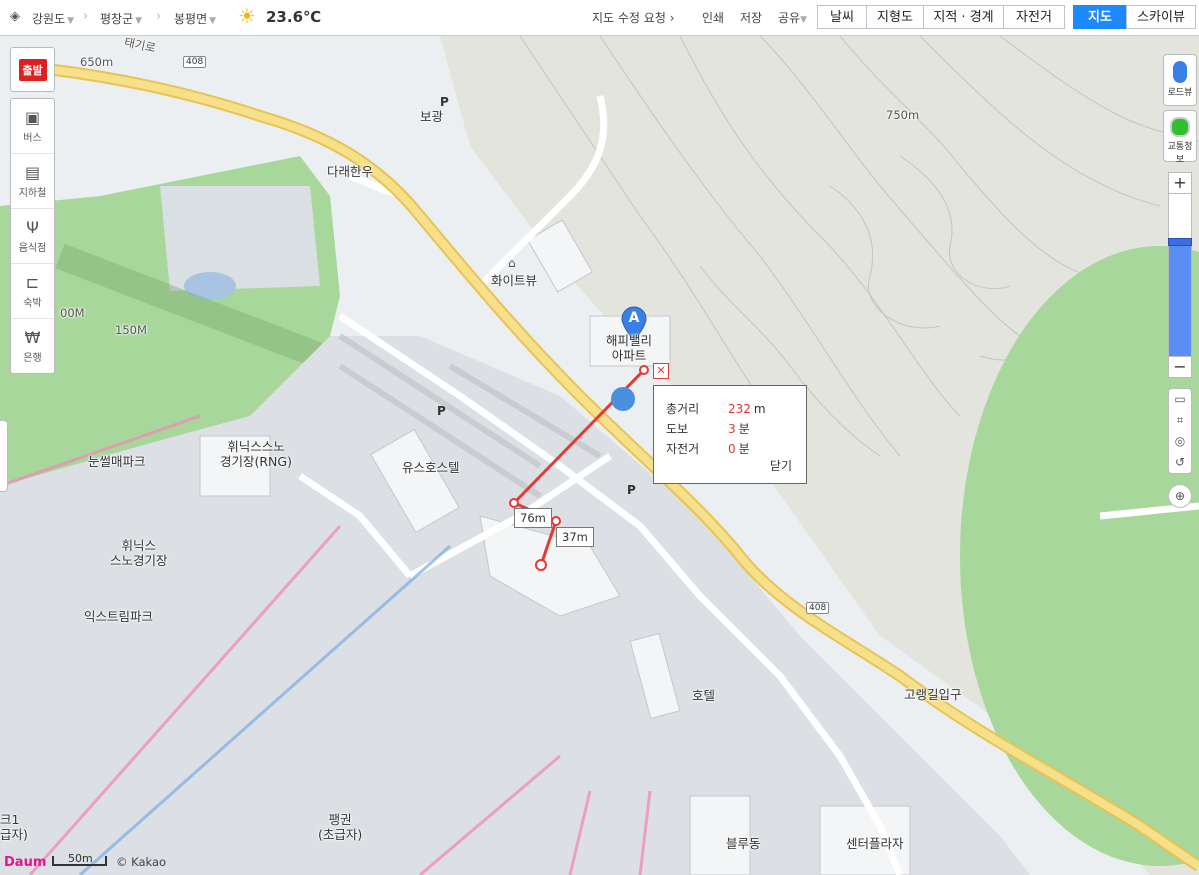  What do you see at coordinates (708, 429) in the screenshot?
I see `walk-time-row: 도보 3 분` at bounding box center [708, 429].